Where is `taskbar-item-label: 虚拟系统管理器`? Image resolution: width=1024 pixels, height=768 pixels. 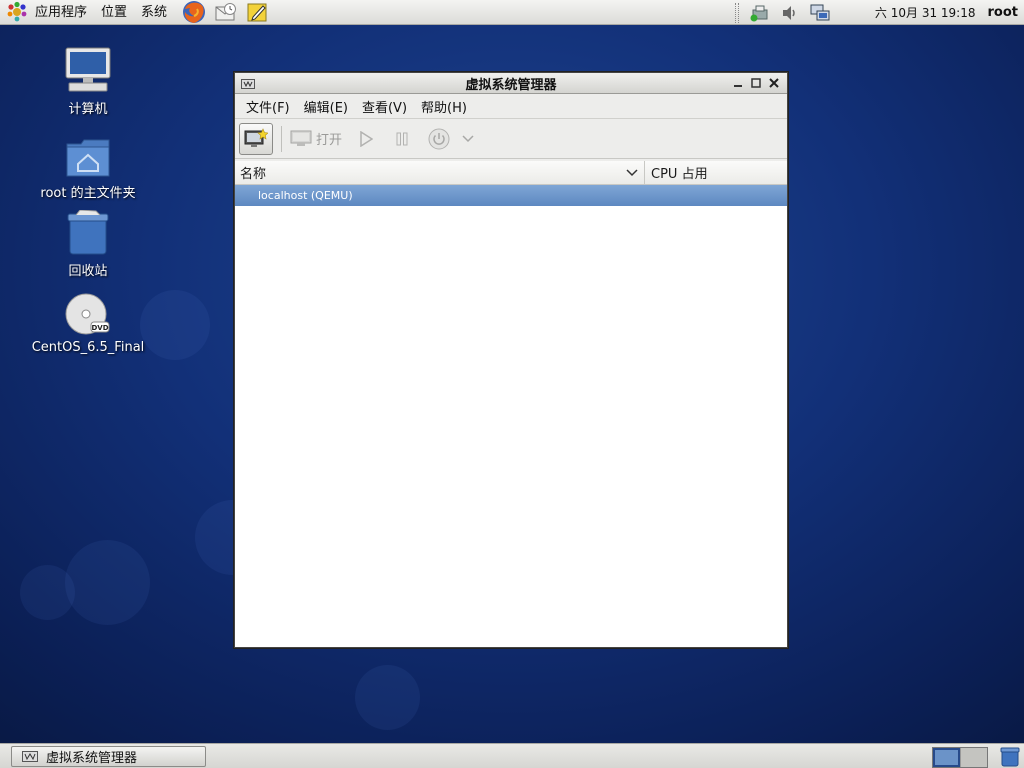
taskbar-item-label: 虚拟系统管理器 is located at coordinates (92, 758).